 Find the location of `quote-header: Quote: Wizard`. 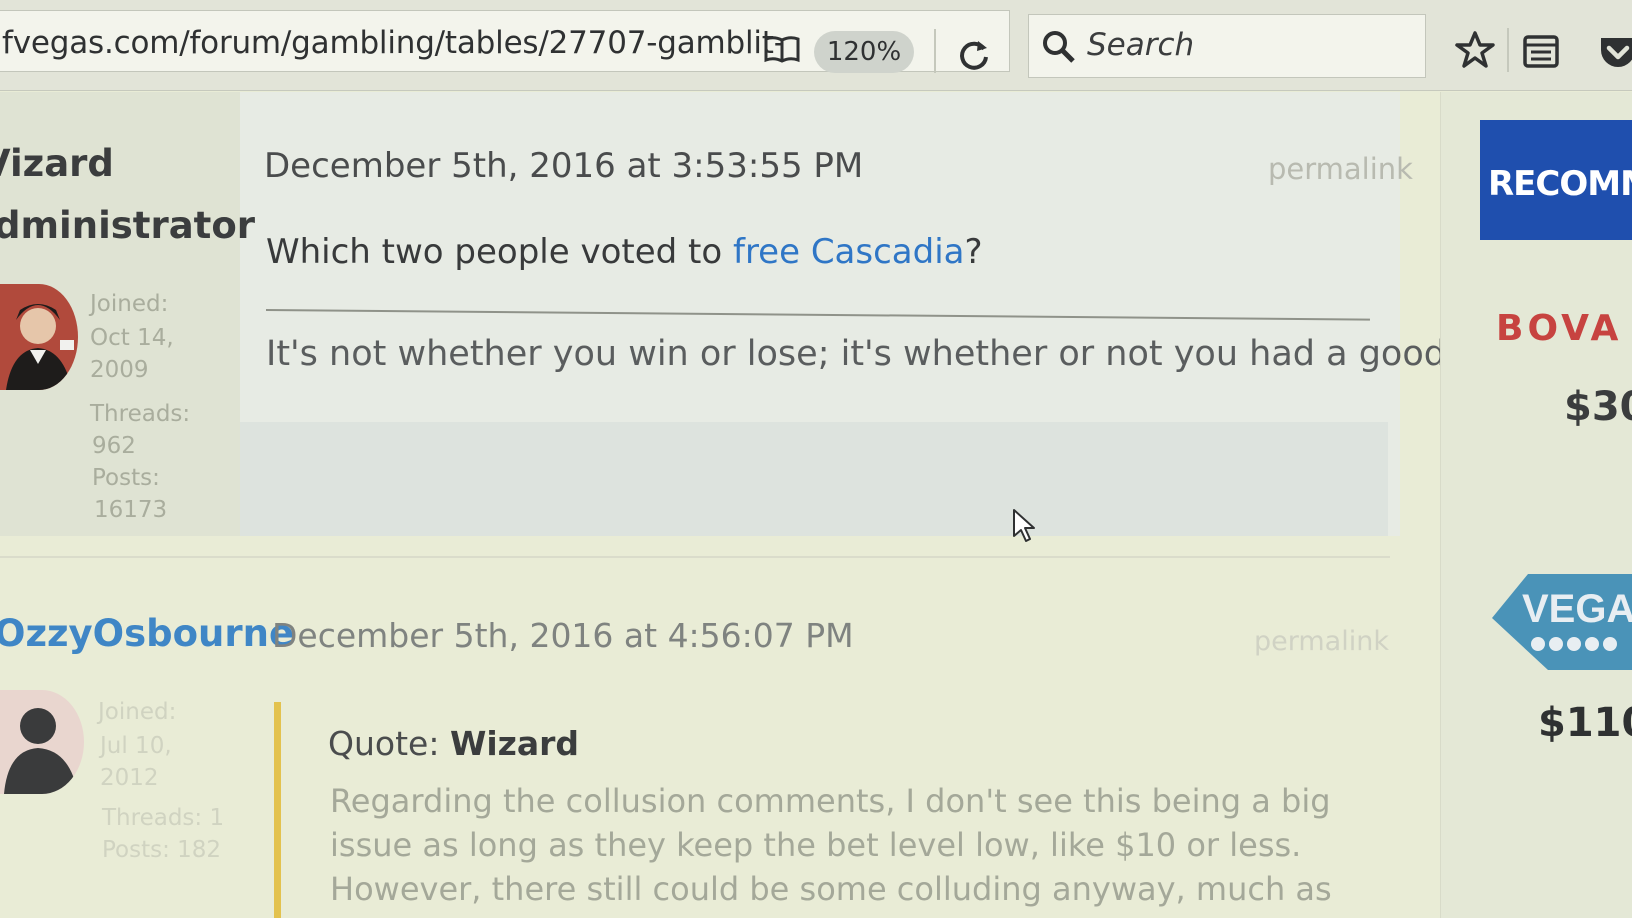

quote-header: Quote: Wizard is located at coordinates (453, 743).